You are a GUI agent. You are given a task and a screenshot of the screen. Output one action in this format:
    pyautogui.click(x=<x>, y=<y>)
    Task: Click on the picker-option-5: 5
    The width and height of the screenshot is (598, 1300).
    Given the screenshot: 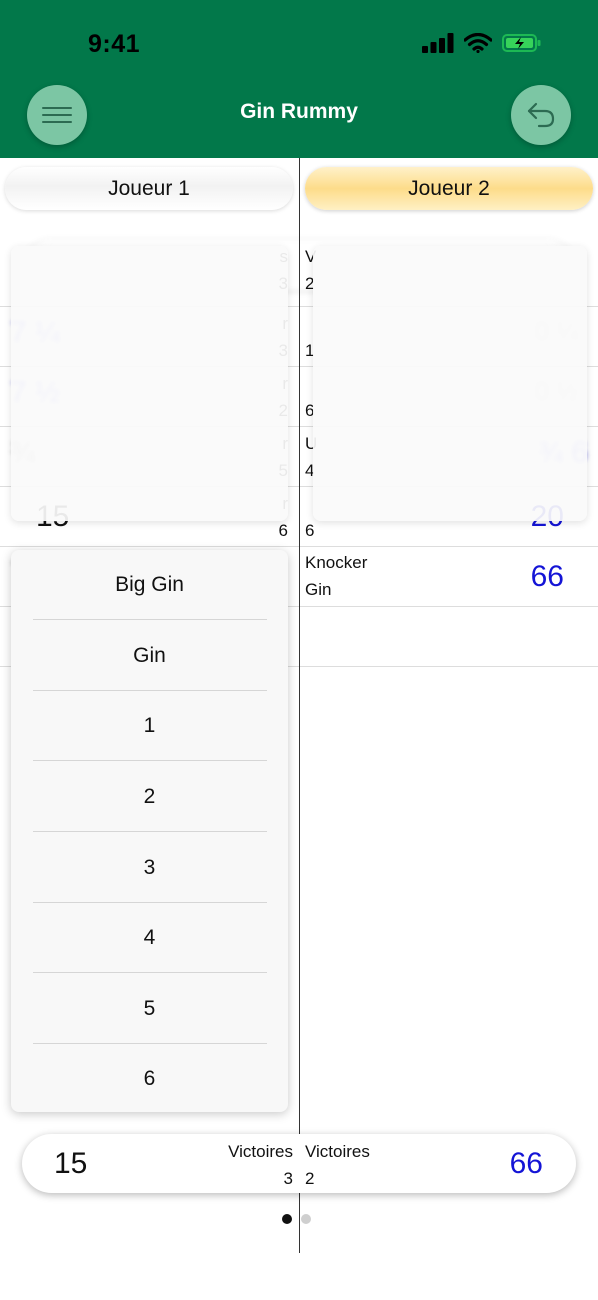 What is the action you would take?
    pyautogui.click(x=149, y=1009)
    